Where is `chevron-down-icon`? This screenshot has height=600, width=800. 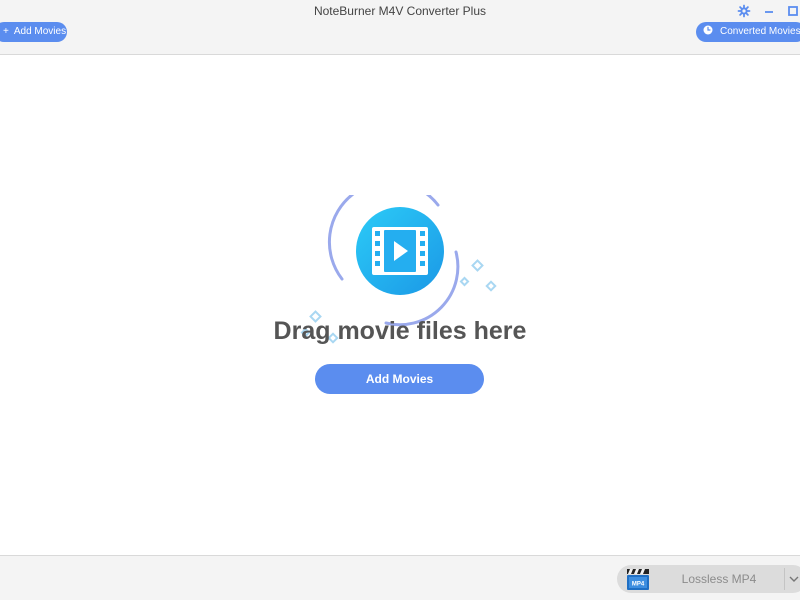 chevron-down-icon is located at coordinates (794, 579).